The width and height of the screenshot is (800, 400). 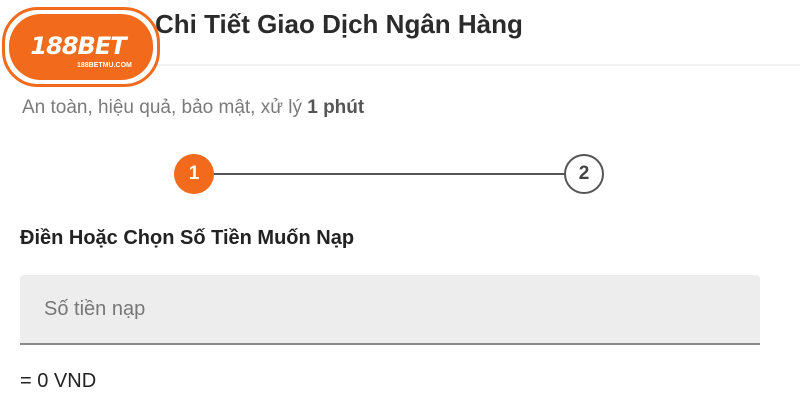 What do you see at coordinates (194, 174) in the screenshot?
I see `step-1: 1` at bounding box center [194, 174].